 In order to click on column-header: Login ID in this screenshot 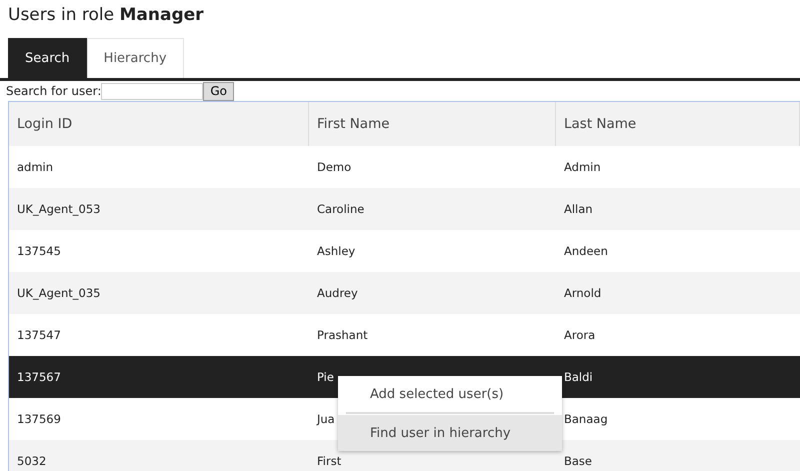, I will do `click(159, 124)`.